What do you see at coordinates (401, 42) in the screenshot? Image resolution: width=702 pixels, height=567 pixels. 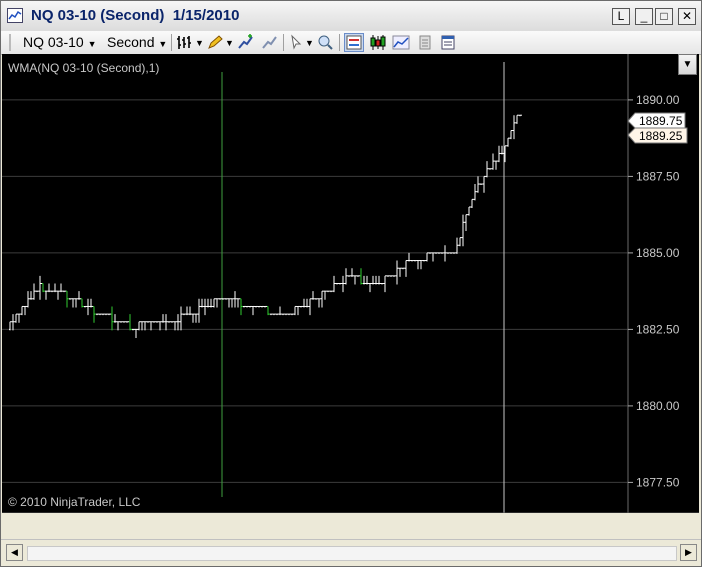 I see `line-chart-icon` at bounding box center [401, 42].